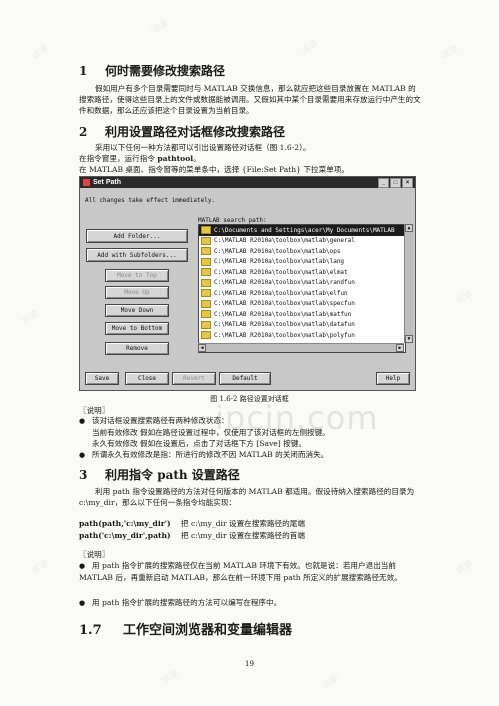 This screenshot has width=499, height=706. I want to click on dialog-titlebar: Set Path _ □ ×, so click(247, 182).